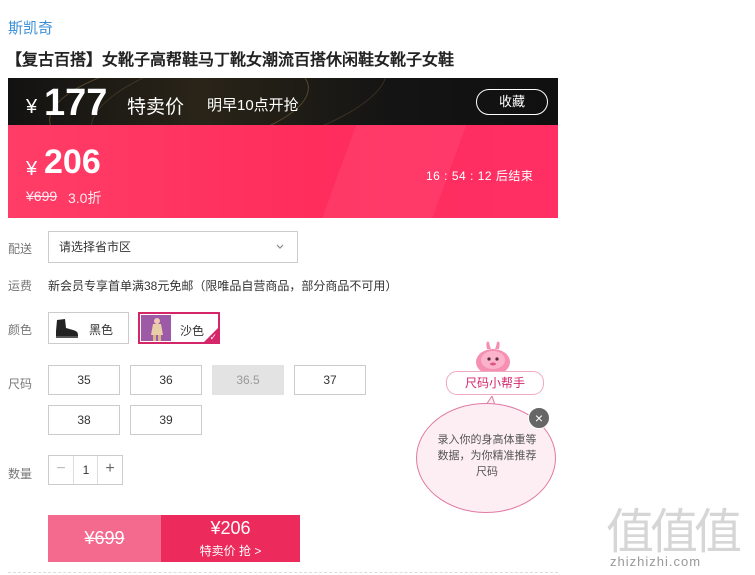  Describe the element at coordinates (20, 384) in the screenshot. I see `size-label: 尺码` at that location.